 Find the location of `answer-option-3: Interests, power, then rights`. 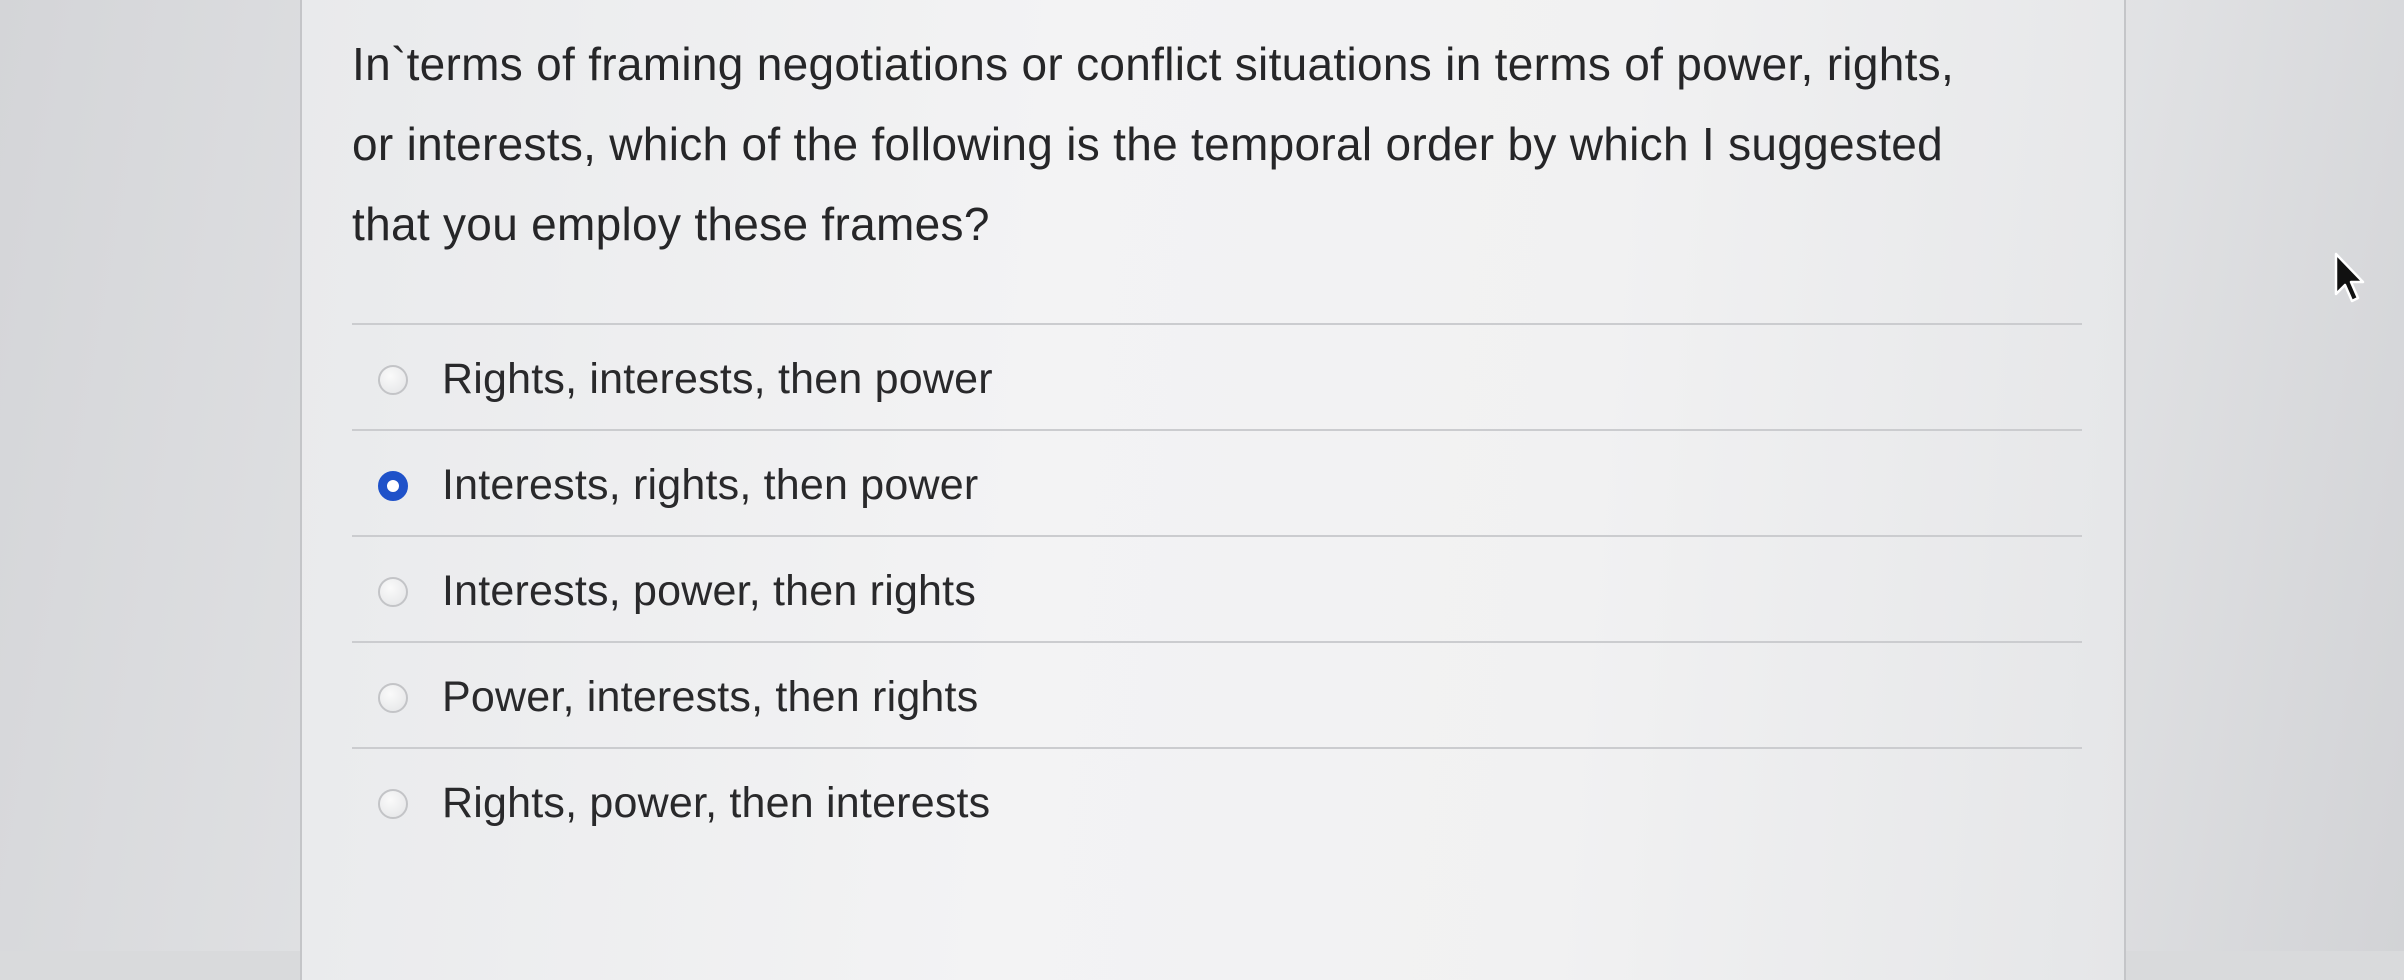

answer-option-3: Interests, power, then rights is located at coordinates (1217, 590).